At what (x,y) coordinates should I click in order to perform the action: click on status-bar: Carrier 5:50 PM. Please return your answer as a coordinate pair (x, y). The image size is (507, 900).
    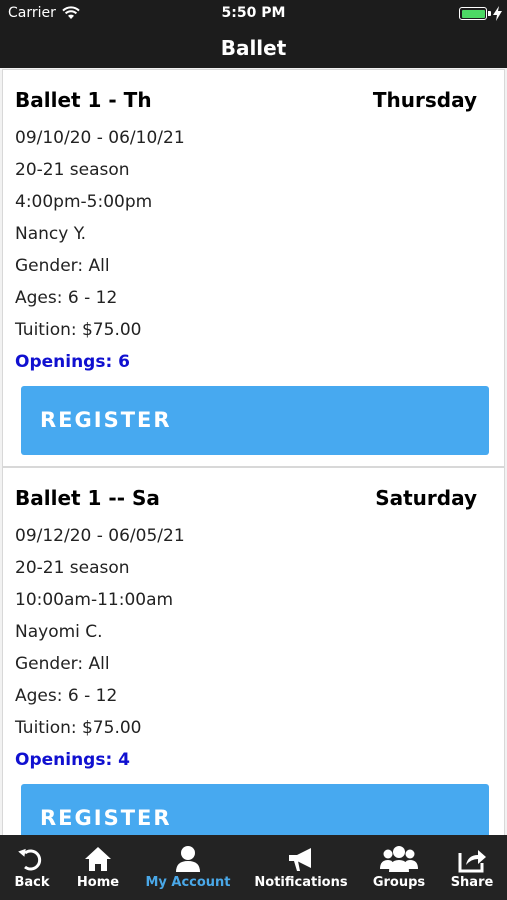
    Looking at the image, I should click on (253, 14).